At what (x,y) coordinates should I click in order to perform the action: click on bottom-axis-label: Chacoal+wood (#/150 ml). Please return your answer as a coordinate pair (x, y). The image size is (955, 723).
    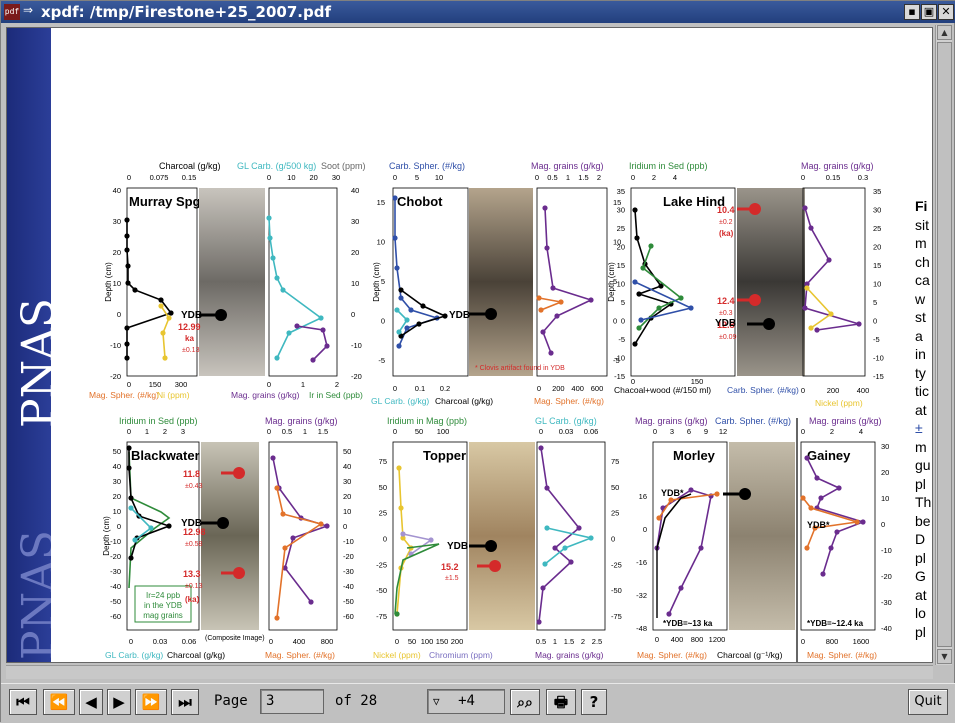
    Looking at the image, I should click on (662, 390).